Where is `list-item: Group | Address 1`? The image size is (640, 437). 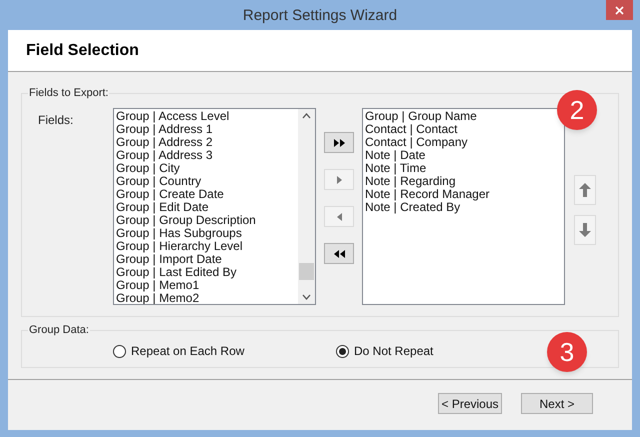 list-item: Group | Address 1 is located at coordinates (164, 129).